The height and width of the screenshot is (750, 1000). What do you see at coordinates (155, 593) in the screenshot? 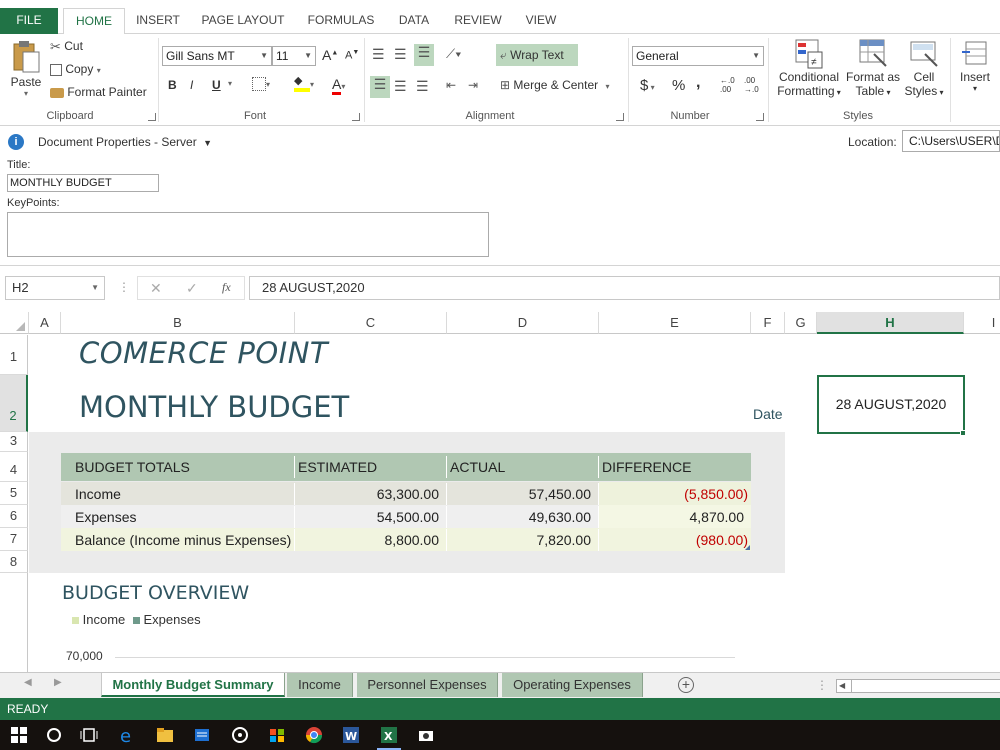
I see `budget-overview-title: BUDGET OVERVIEW` at bounding box center [155, 593].